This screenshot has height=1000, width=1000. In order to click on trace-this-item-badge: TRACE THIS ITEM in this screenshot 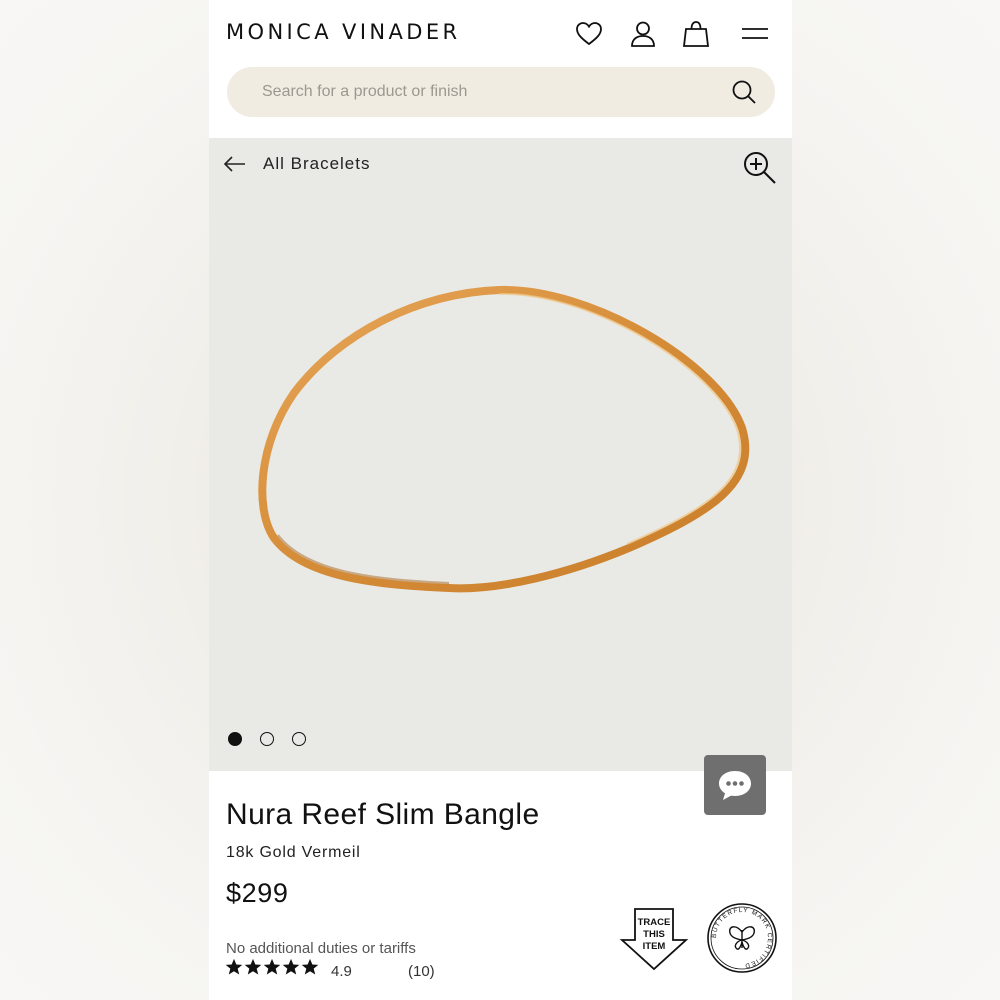, I will do `click(654, 939)`.